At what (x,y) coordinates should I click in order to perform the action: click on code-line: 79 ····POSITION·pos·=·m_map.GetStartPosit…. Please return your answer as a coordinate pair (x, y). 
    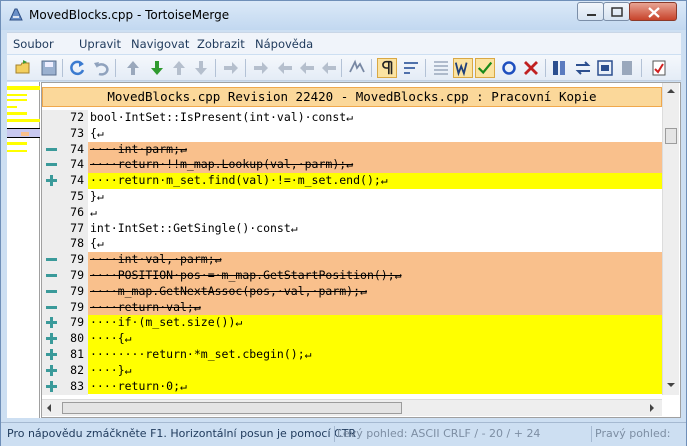
    Looking at the image, I should click on (352, 276).